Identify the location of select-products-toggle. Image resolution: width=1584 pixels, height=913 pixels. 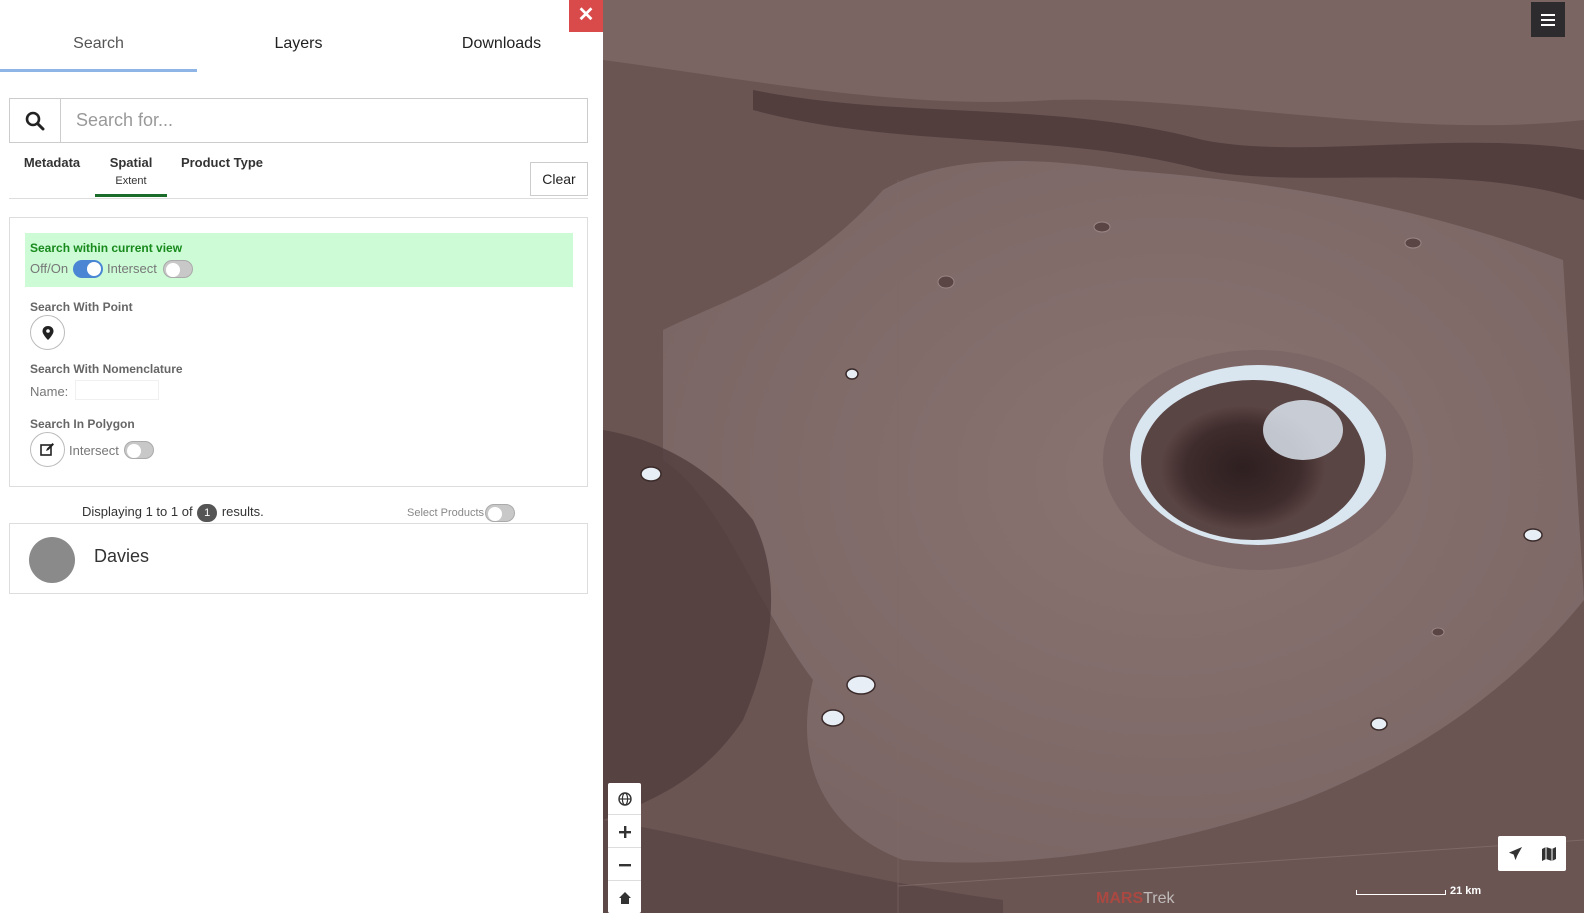
(500, 513).